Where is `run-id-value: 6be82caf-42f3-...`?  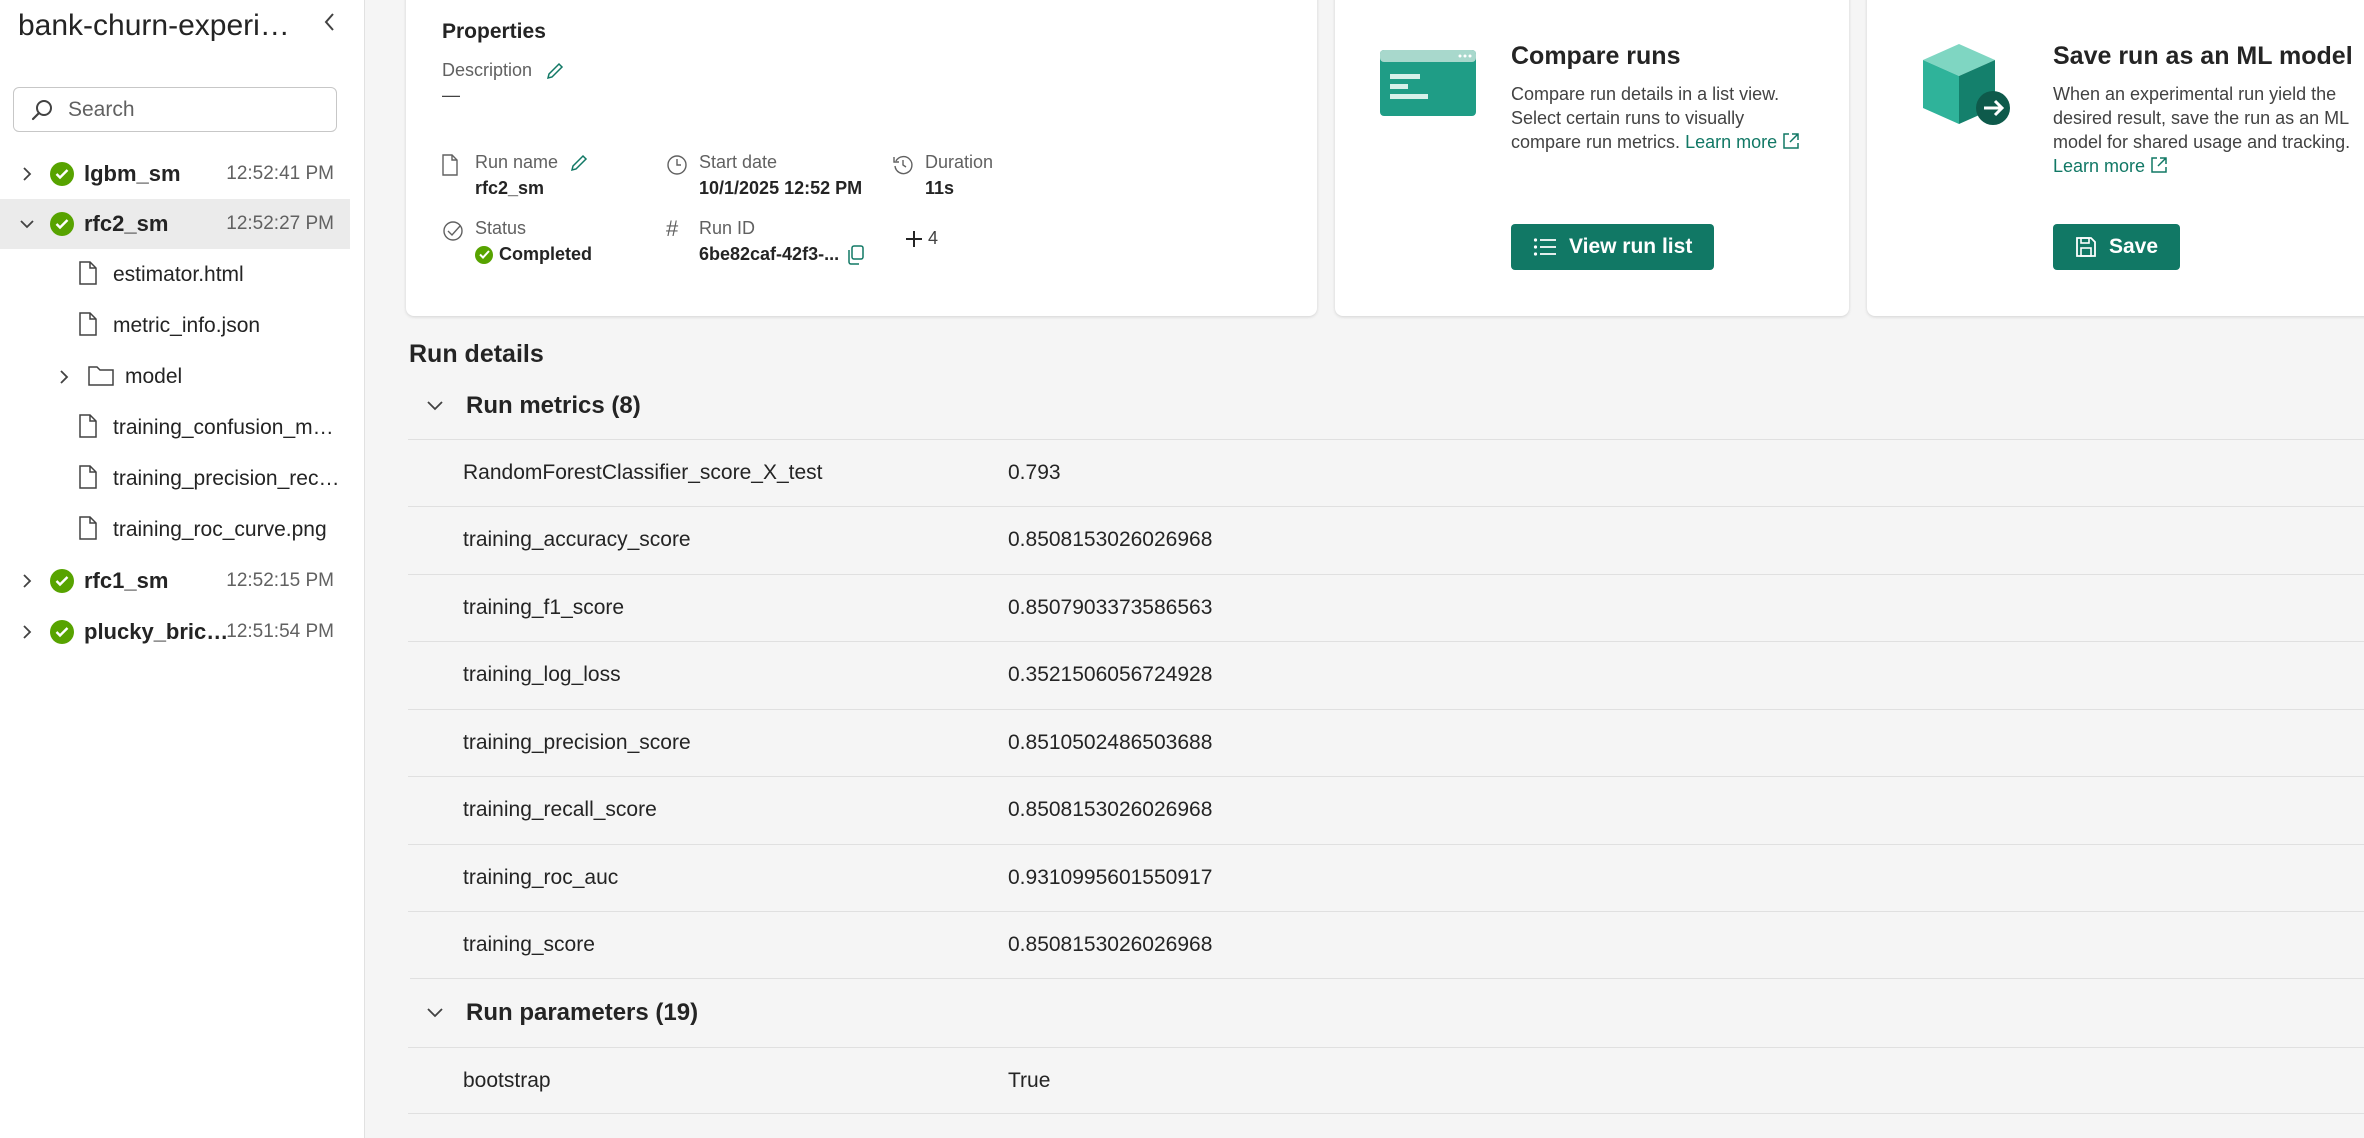
run-id-value: 6be82caf-42f3-... is located at coordinates (782, 254).